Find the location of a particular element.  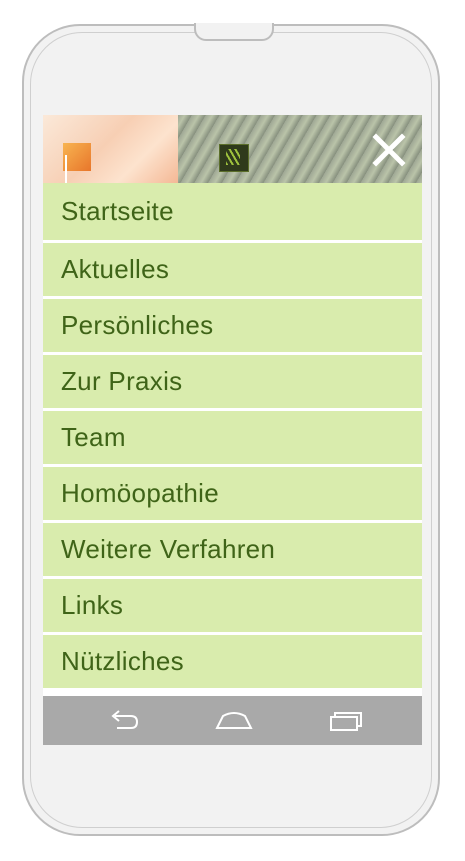

logo-divider-line is located at coordinates (66, 169).